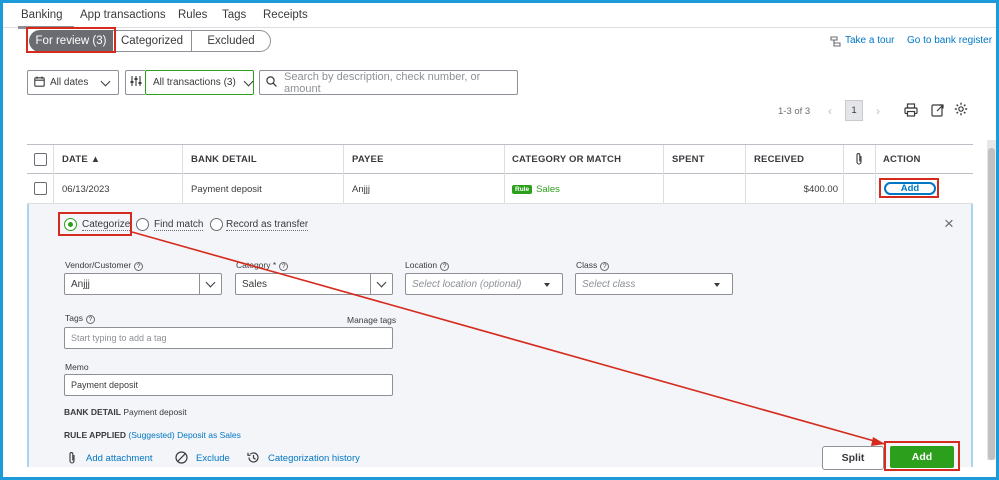 This screenshot has width=999, height=480. What do you see at coordinates (949, 40) in the screenshot?
I see `bank-register-link: Go to bank register` at bounding box center [949, 40].